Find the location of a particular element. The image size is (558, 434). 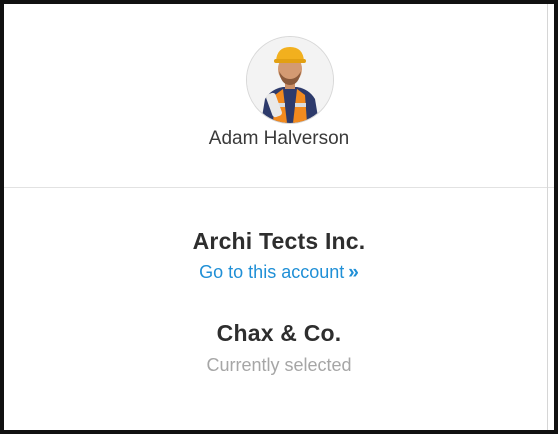

avatar-image is located at coordinates (290, 80).